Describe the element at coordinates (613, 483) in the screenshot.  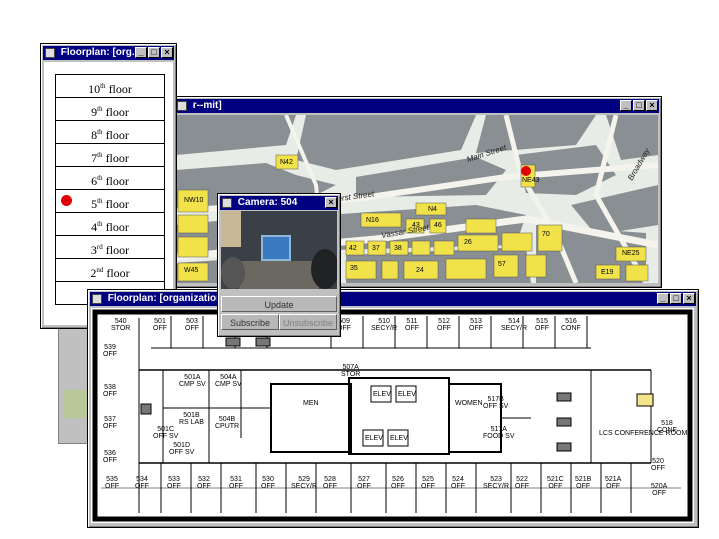
I see `room-label: 521A OFF` at that location.